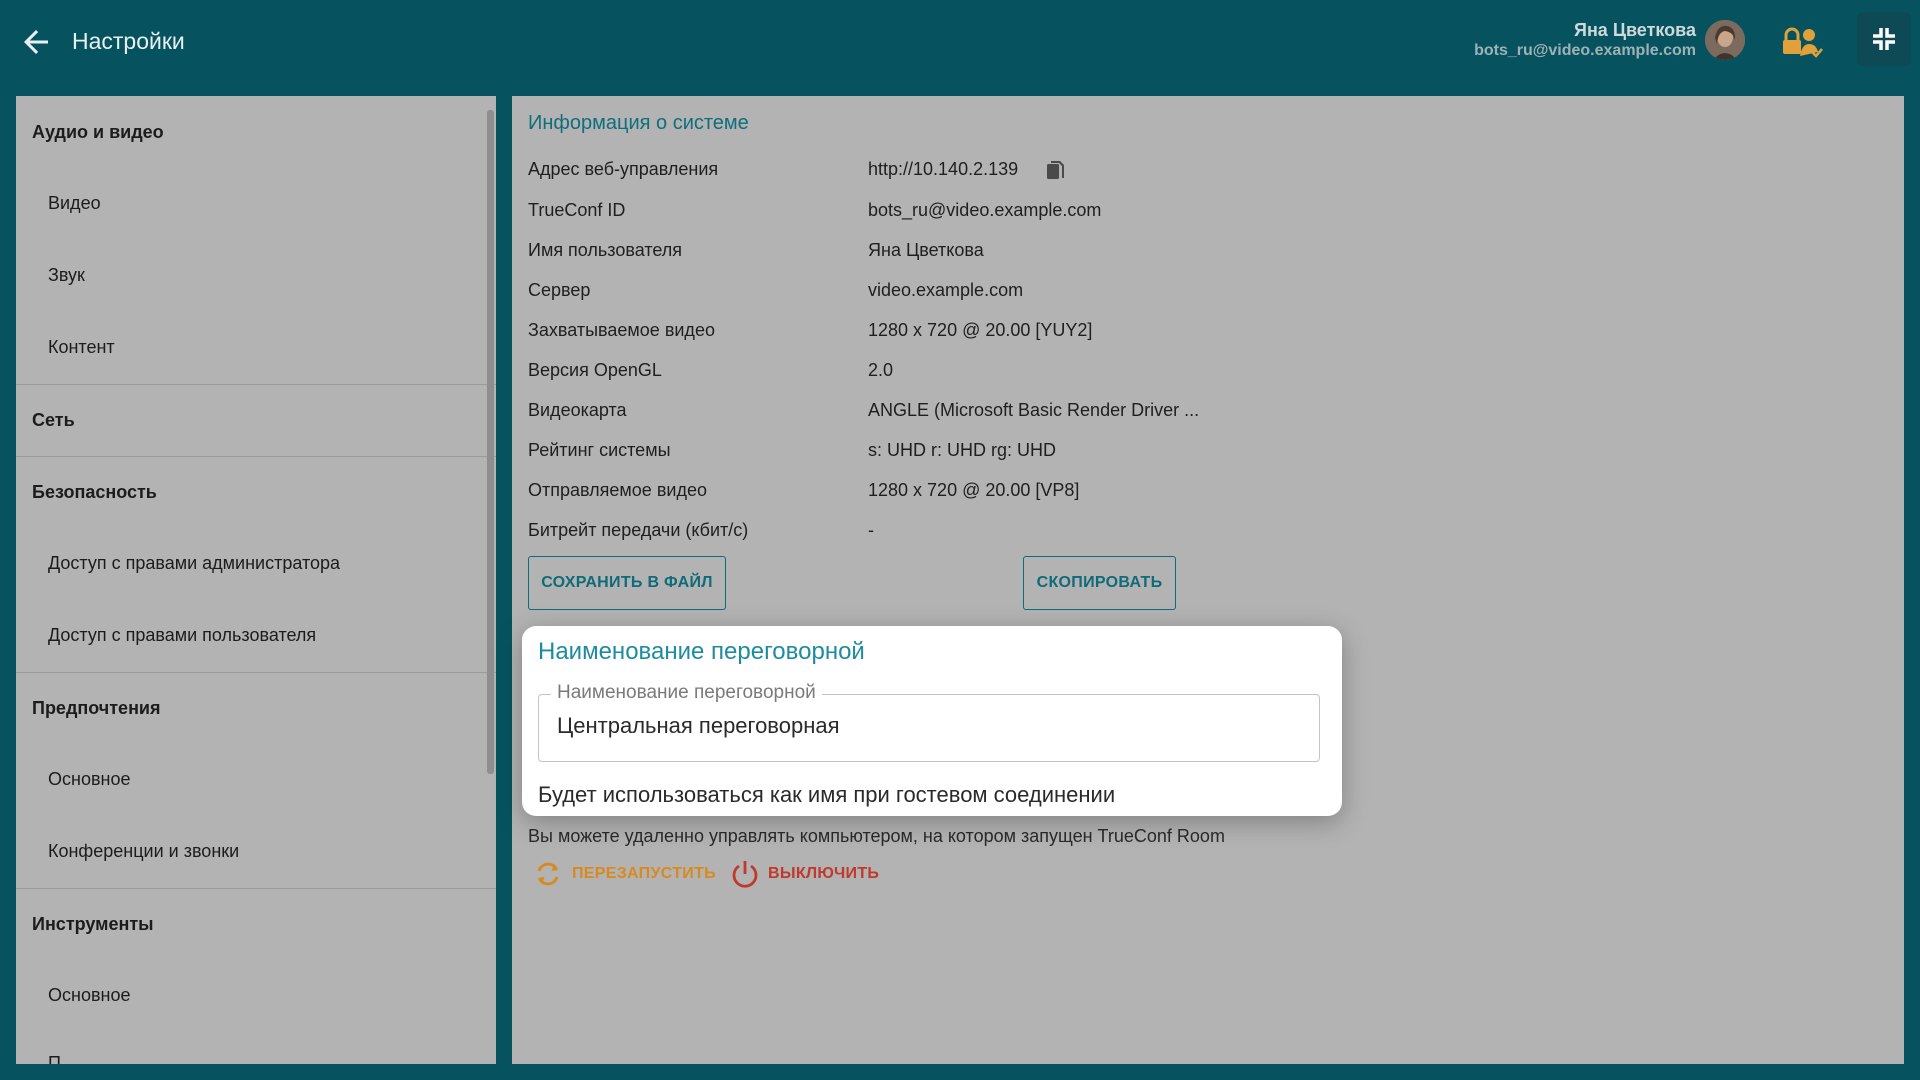 The image size is (1920, 1080). What do you see at coordinates (94, 492) in the screenshot?
I see `sidebar-section-security: Безопасность` at bounding box center [94, 492].